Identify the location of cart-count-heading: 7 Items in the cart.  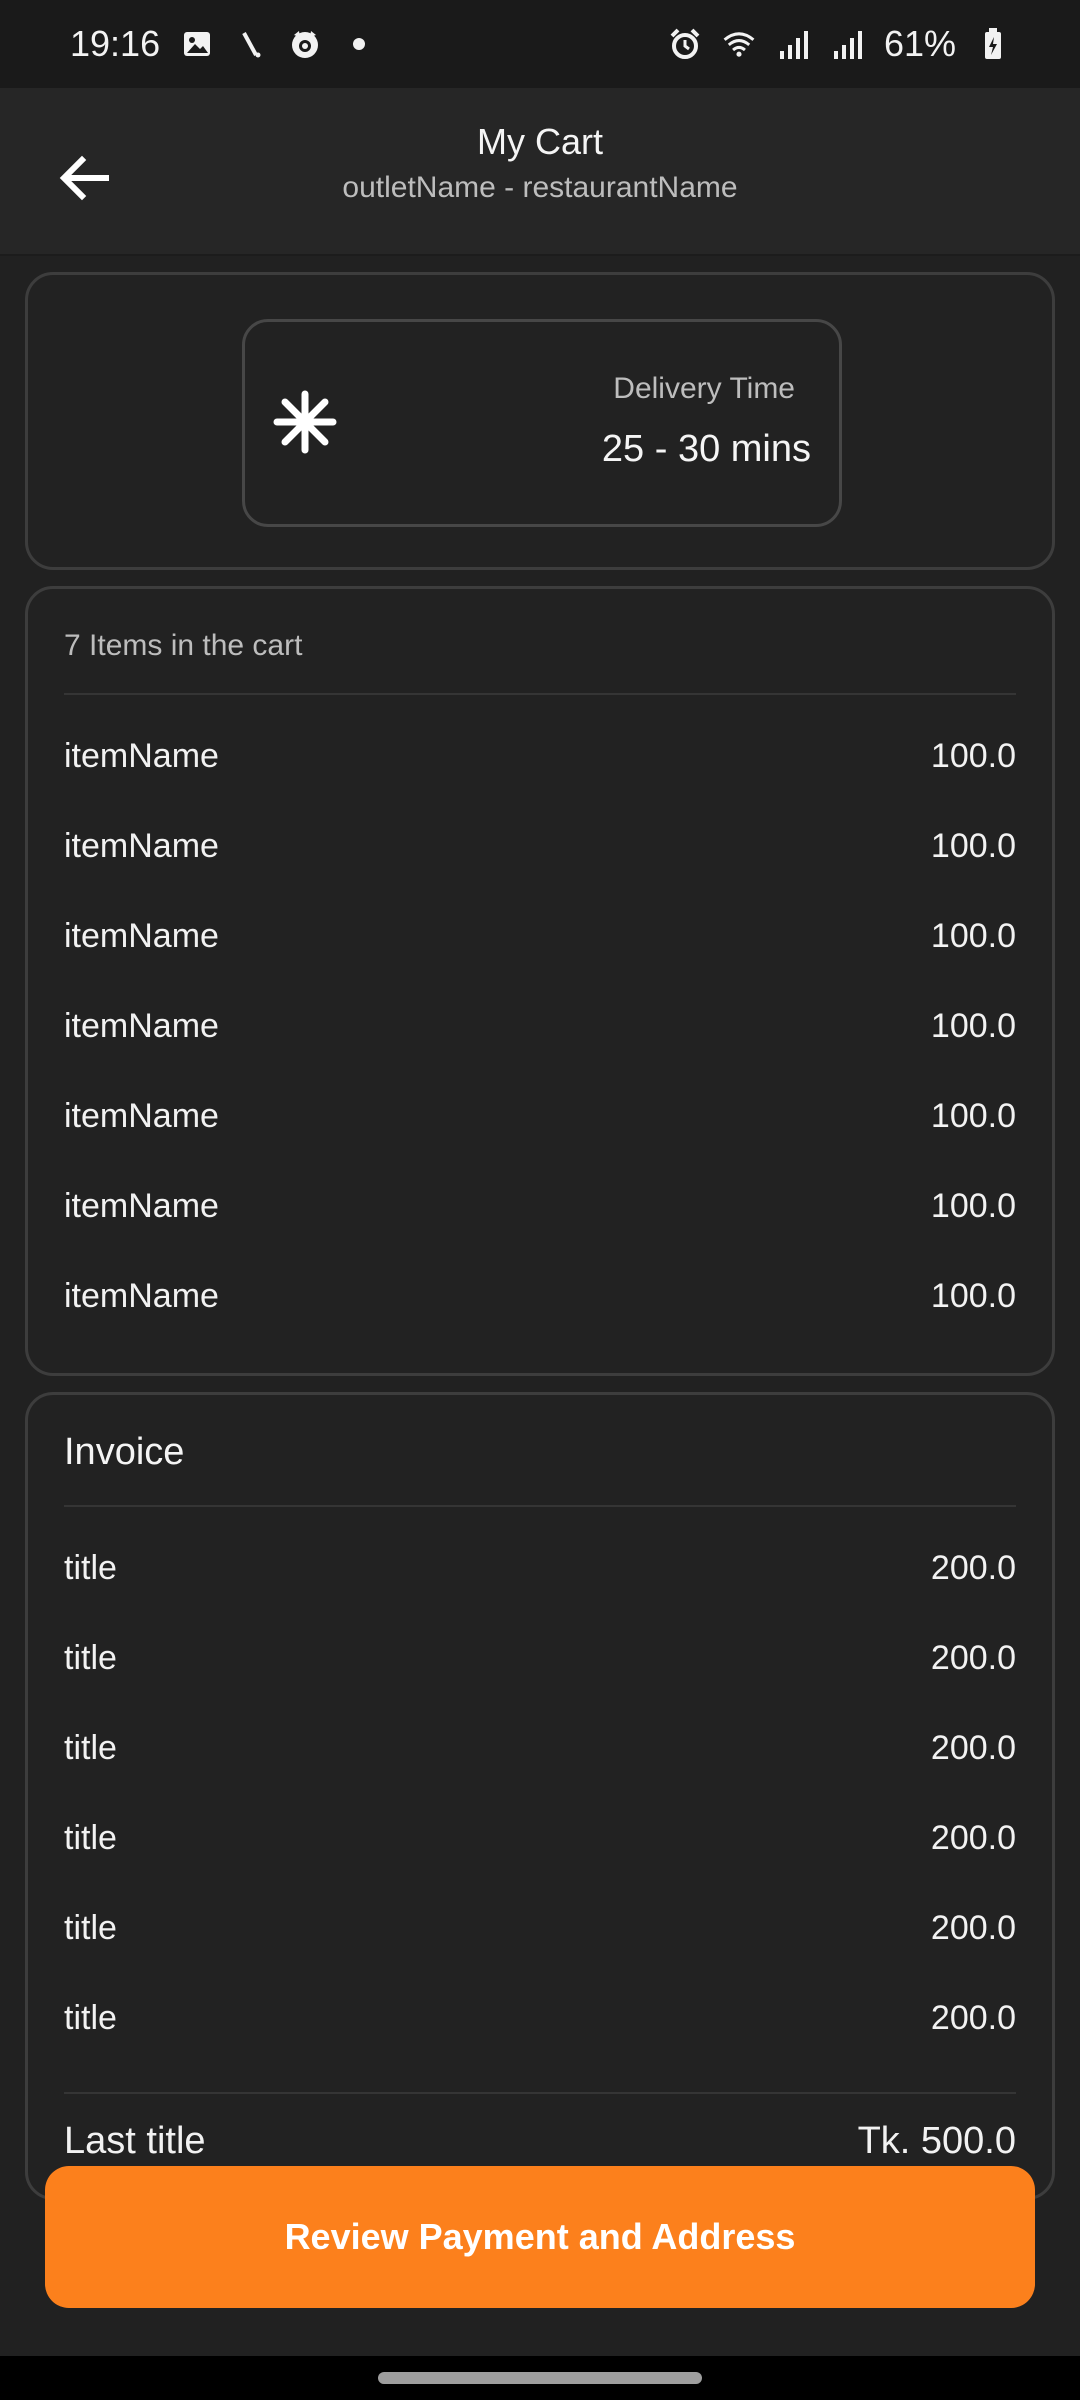
(540, 662).